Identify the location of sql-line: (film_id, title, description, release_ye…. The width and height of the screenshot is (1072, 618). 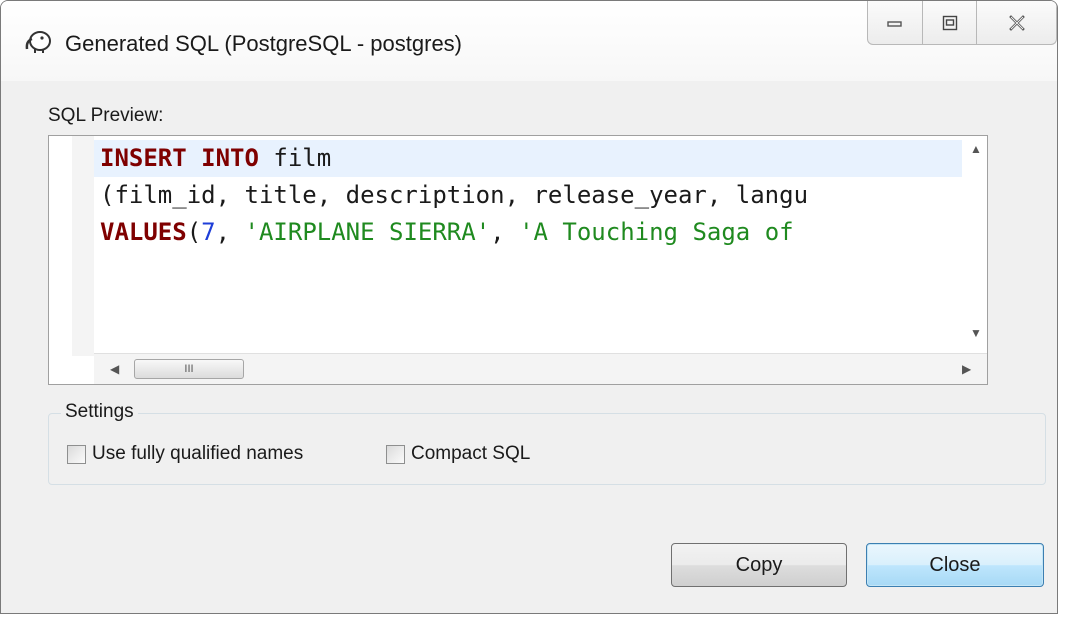
(529, 195).